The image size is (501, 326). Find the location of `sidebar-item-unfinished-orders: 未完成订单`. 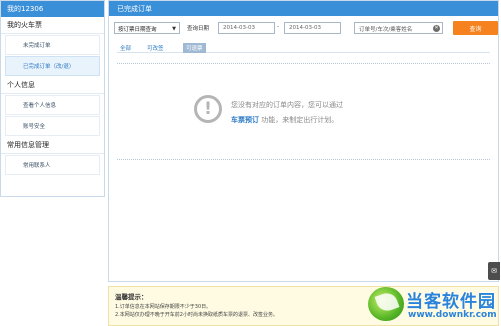

sidebar-item-unfinished-orders: 未完成订单 is located at coordinates (52, 45).